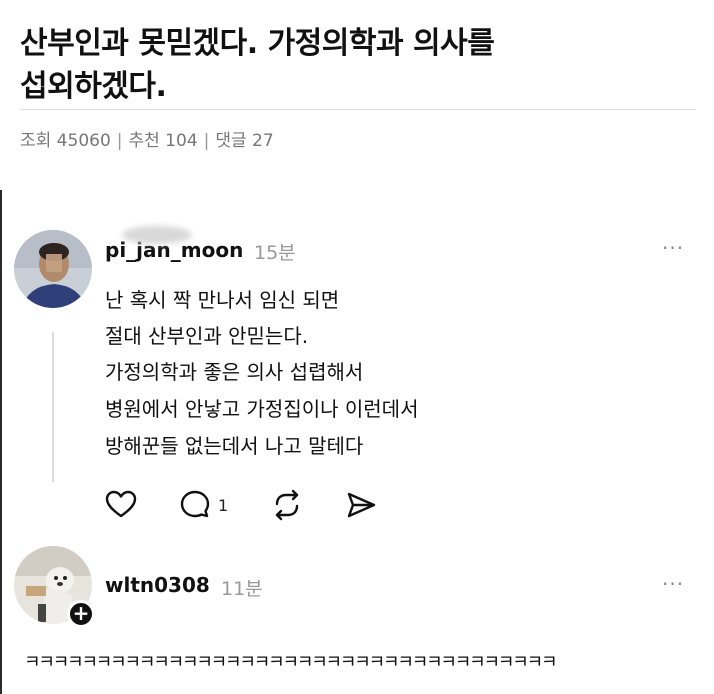 Image resolution: width=714 pixels, height=694 pixels. Describe the element at coordinates (93, 86) in the screenshot. I see `post-title-line-2: 섭외하겠다.` at that location.